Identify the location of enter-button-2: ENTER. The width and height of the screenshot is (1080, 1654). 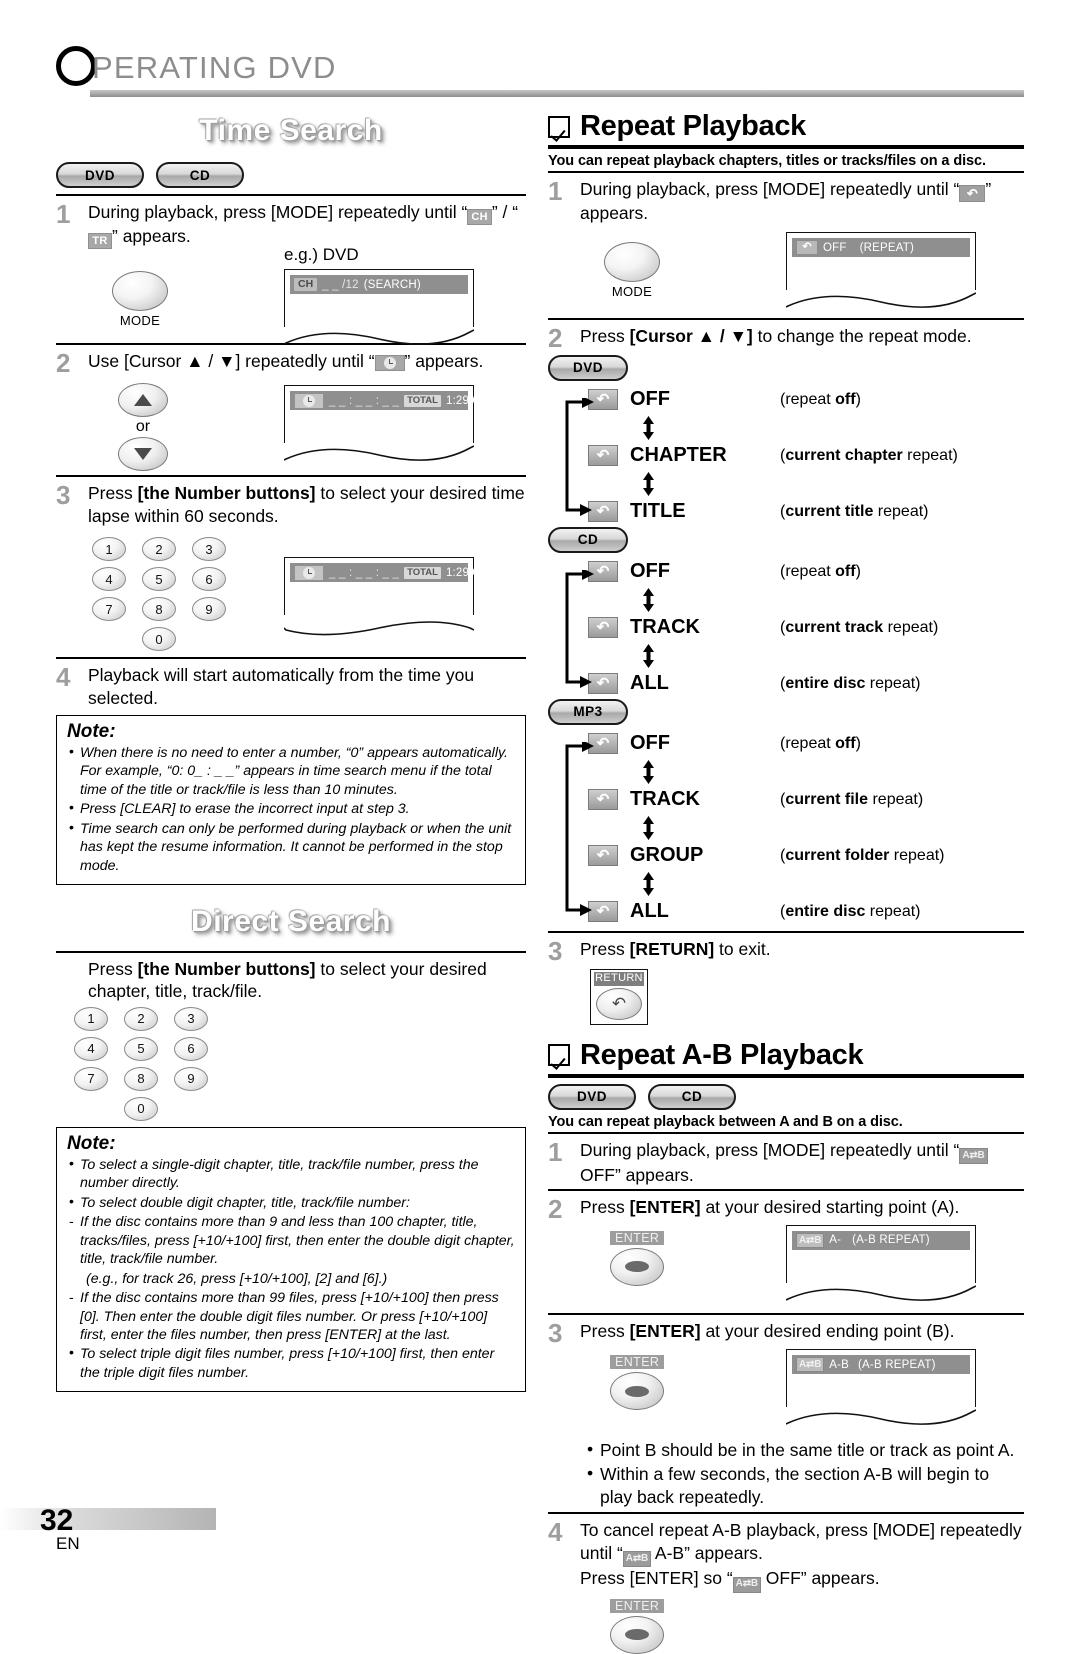
(637, 1382).